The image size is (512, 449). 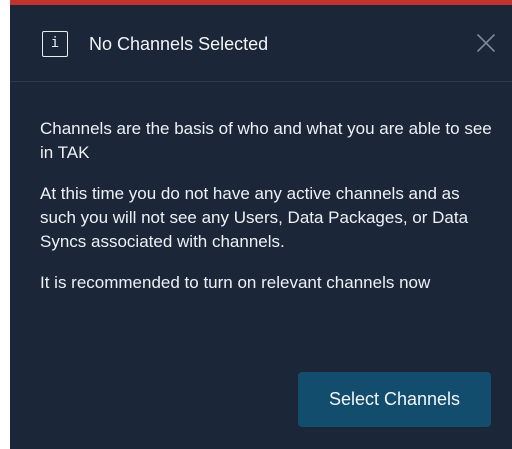 What do you see at coordinates (55, 44) in the screenshot?
I see `info-icon: i` at bounding box center [55, 44].